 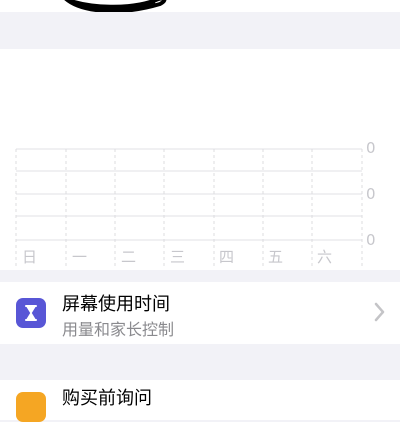 What do you see at coordinates (107, 398) in the screenshot?
I see `ask-to-buy-title: 购买前询问` at bounding box center [107, 398].